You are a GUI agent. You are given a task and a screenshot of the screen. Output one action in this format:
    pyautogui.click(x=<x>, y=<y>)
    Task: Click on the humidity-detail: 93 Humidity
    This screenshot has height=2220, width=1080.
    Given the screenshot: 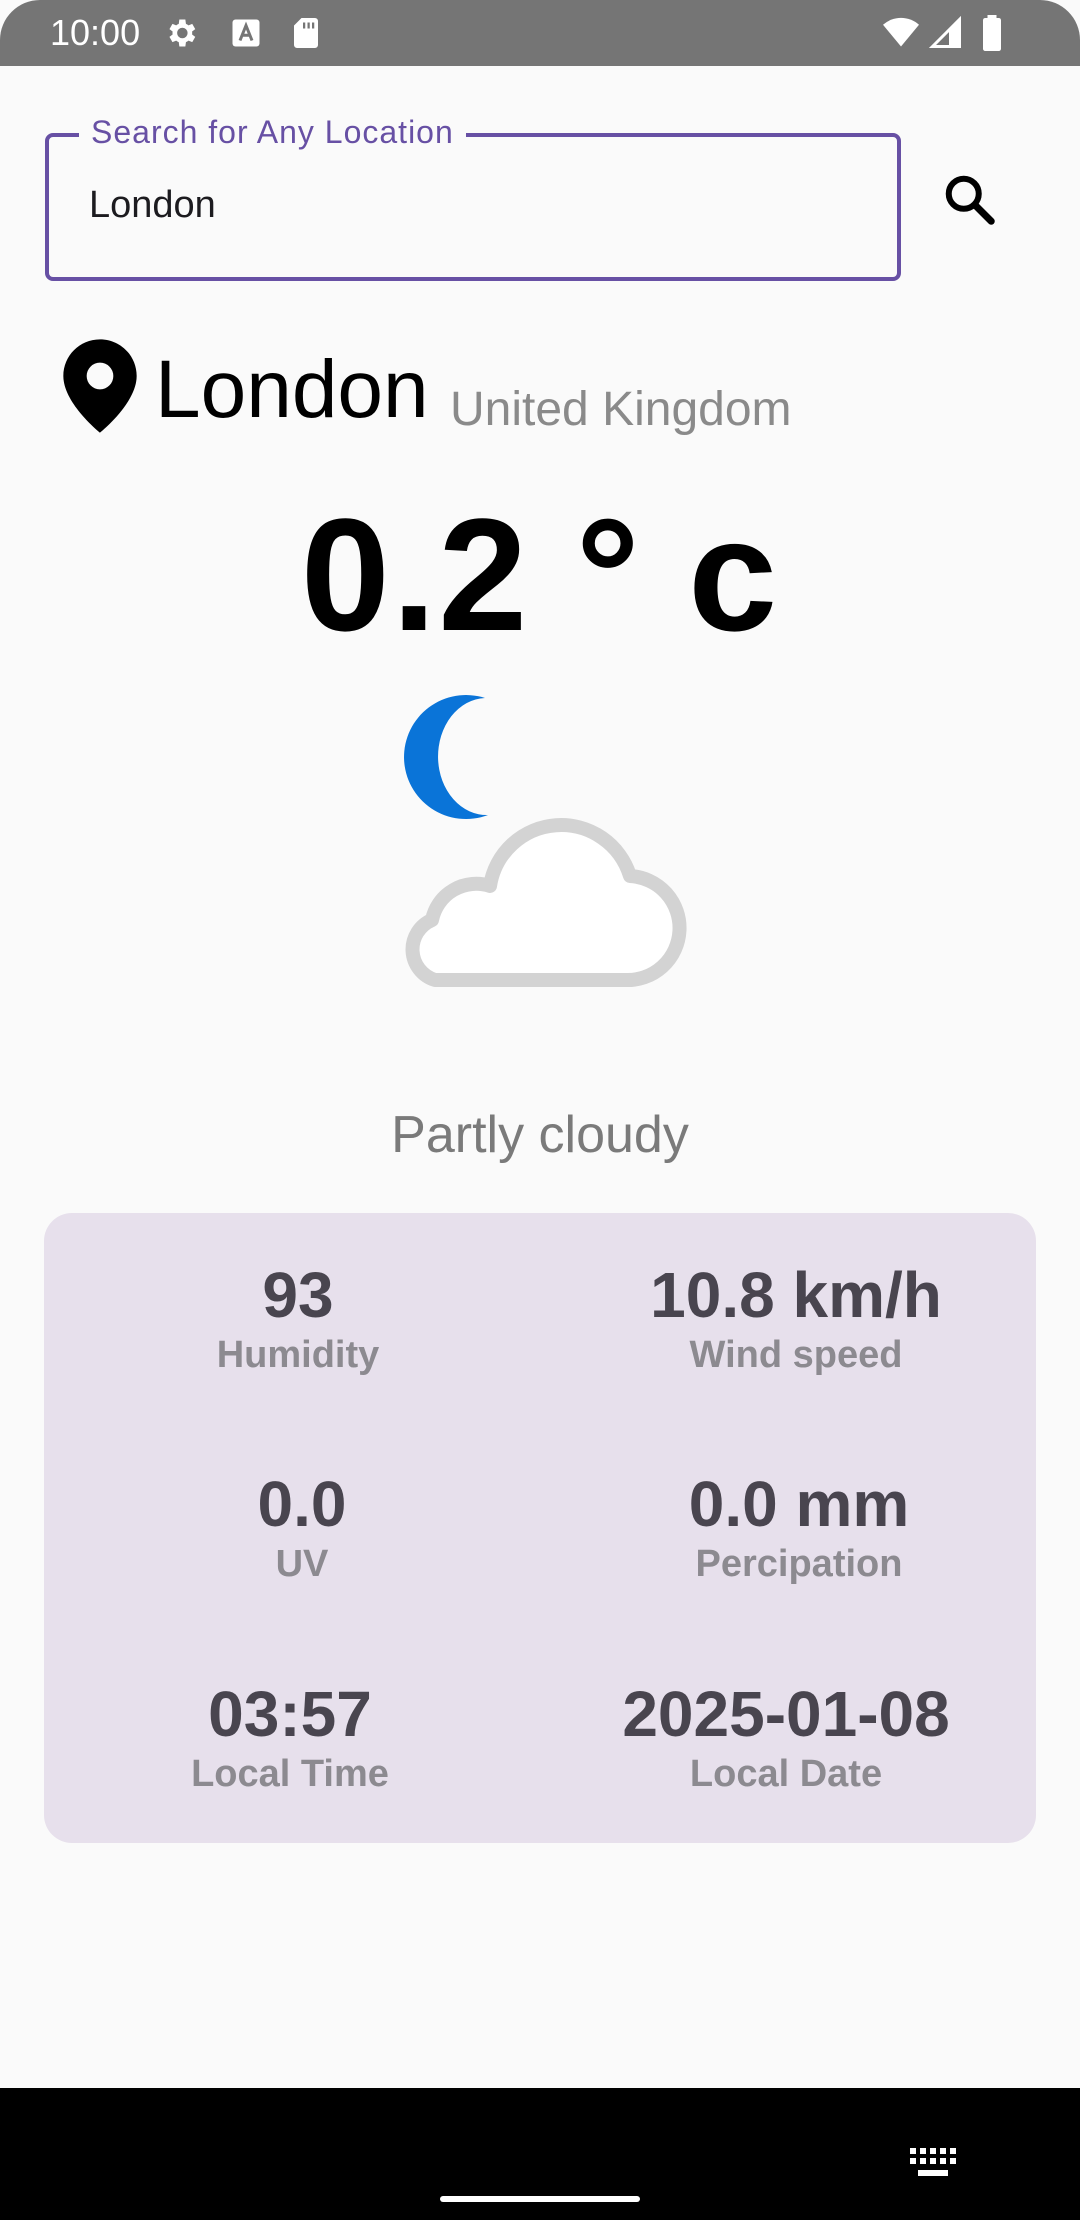 What is the action you would take?
    pyautogui.click(x=298, y=1318)
    